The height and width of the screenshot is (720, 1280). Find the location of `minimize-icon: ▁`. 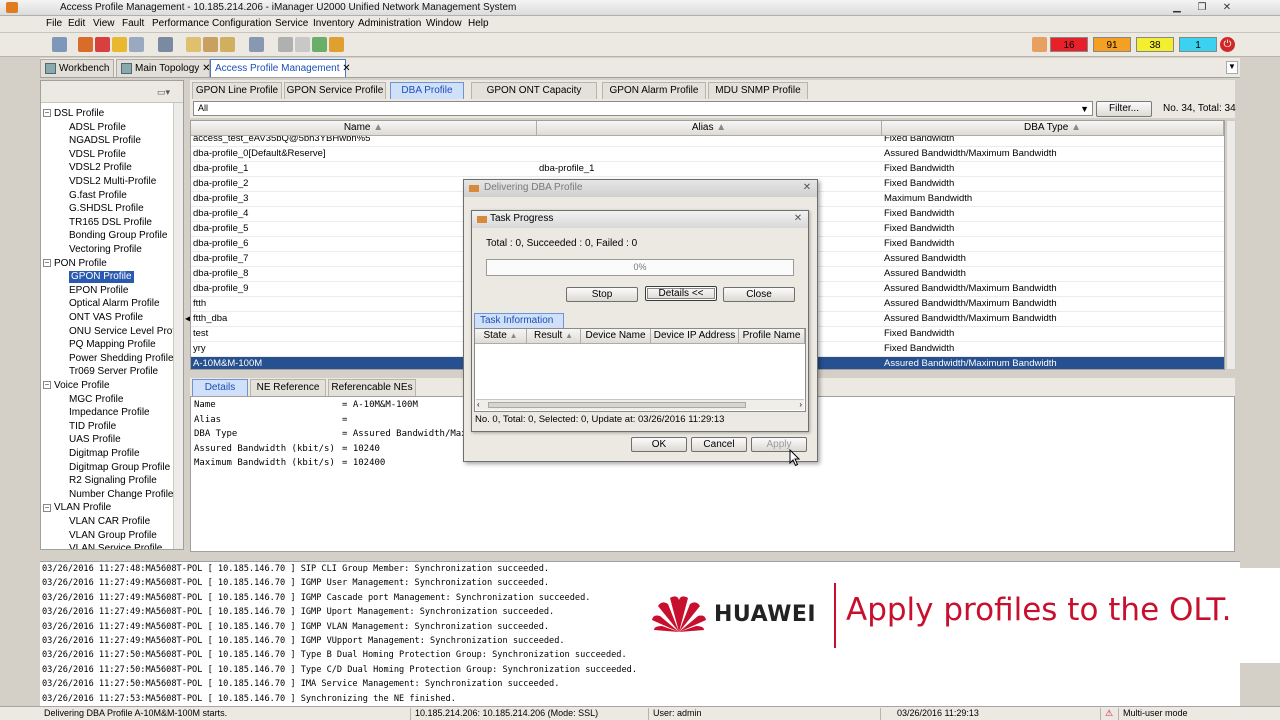

minimize-icon: ▁ is located at coordinates (1177, 8).